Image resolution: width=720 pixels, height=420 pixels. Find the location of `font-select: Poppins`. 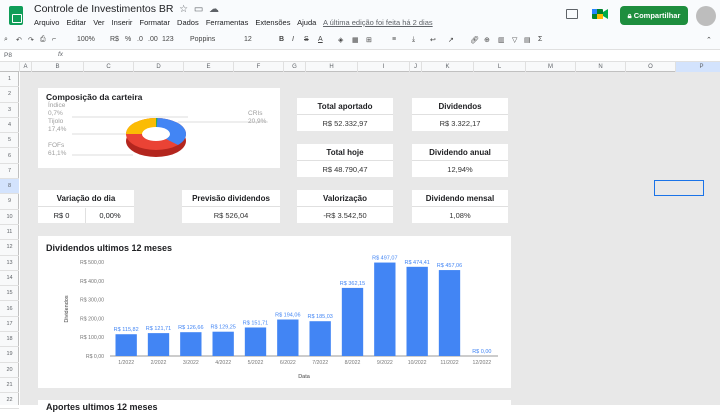

font-select: Poppins is located at coordinates (202, 39).